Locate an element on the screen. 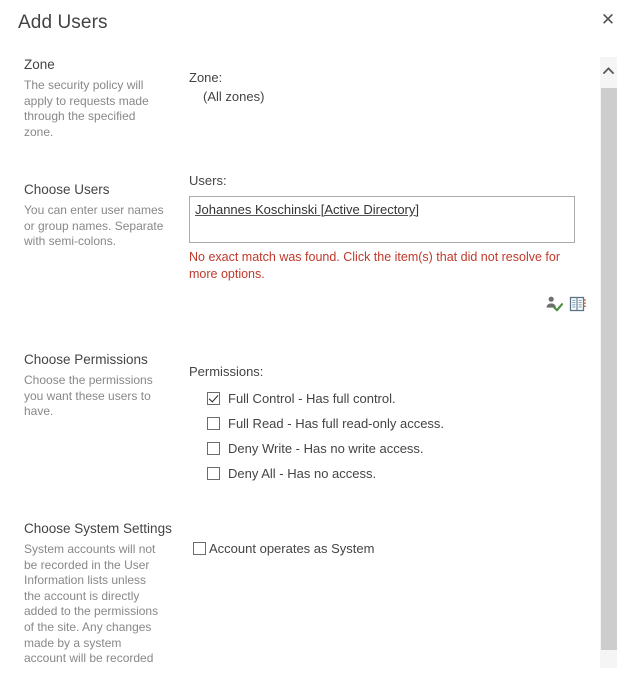 The image size is (630, 673). permission-label: Deny Write - Has no write access. is located at coordinates (326, 448).